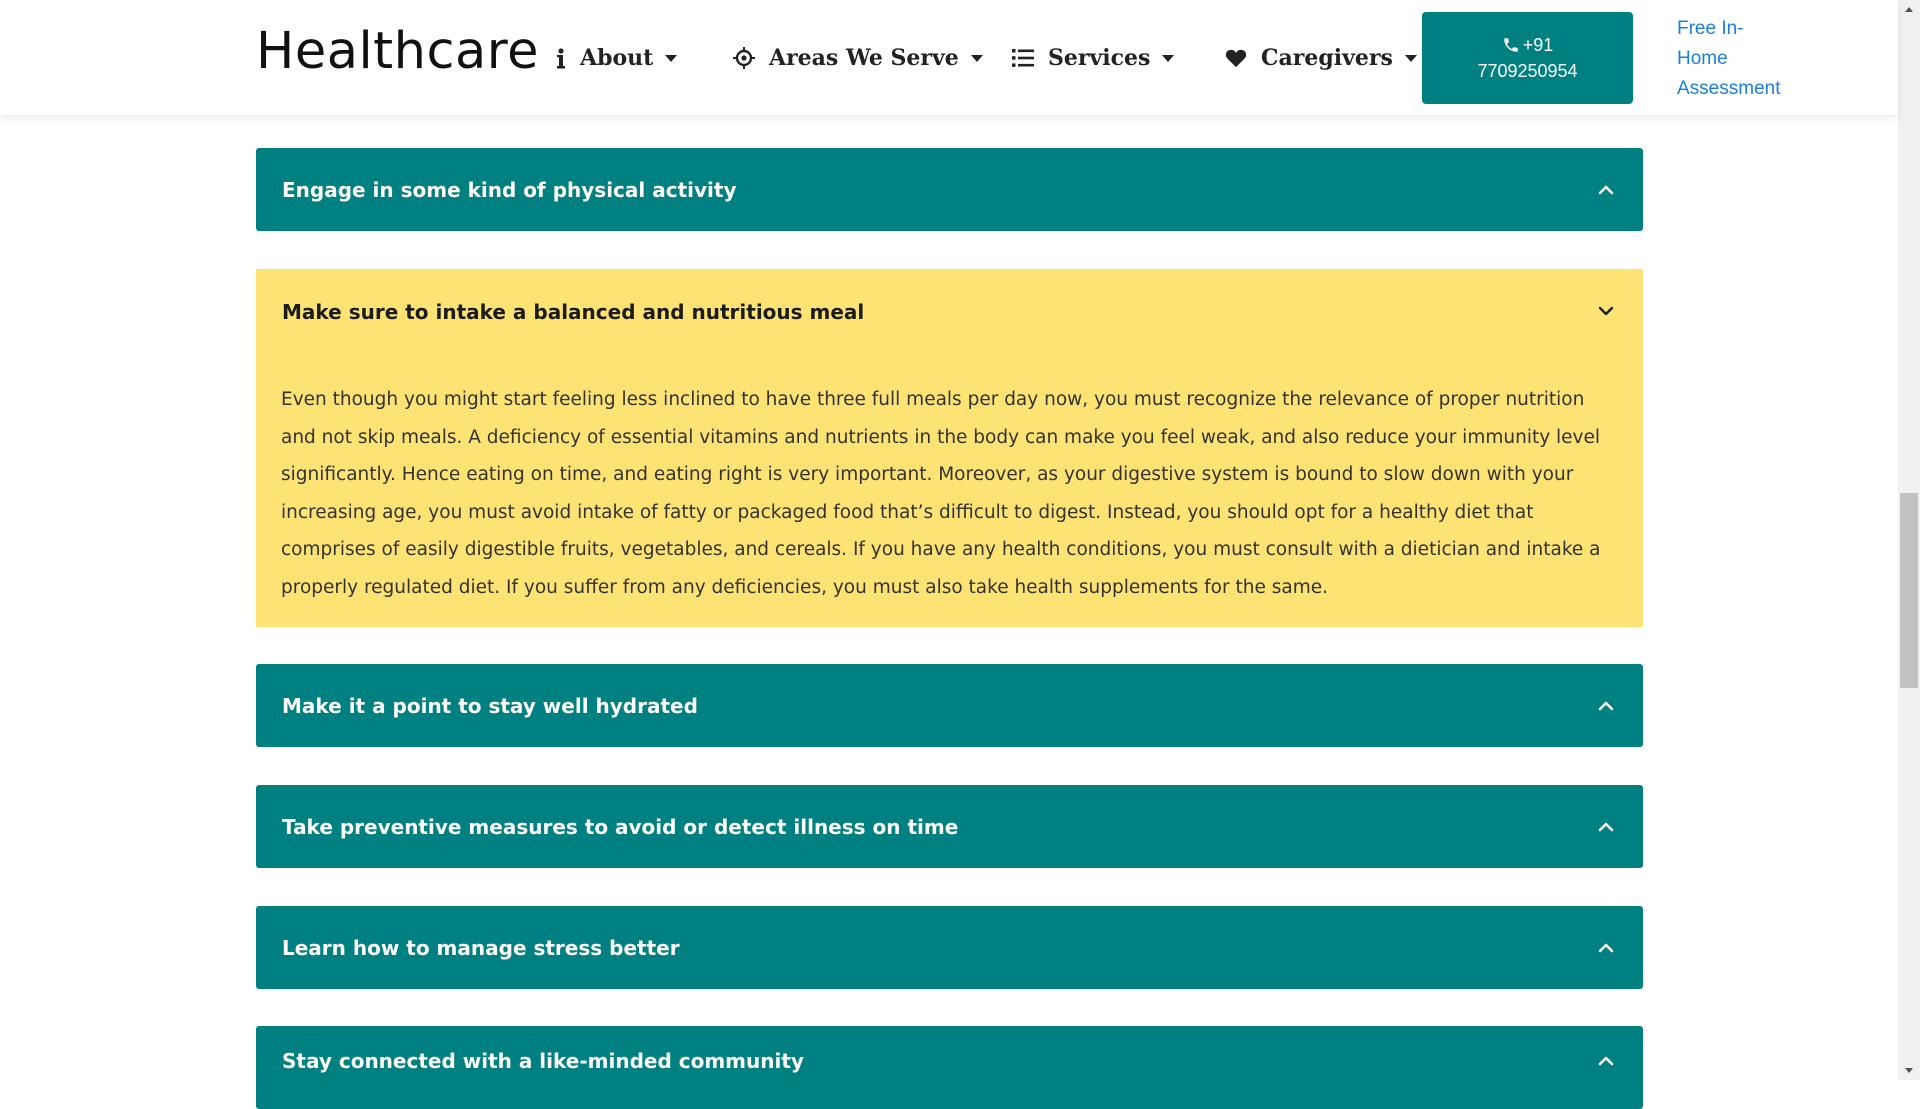 Image resolution: width=1920 pixels, height=1109 pixels. Describe the element at coordinates (1710, 28) in the screenshot. I see `assessment-link-line1: Free In-` at that location.